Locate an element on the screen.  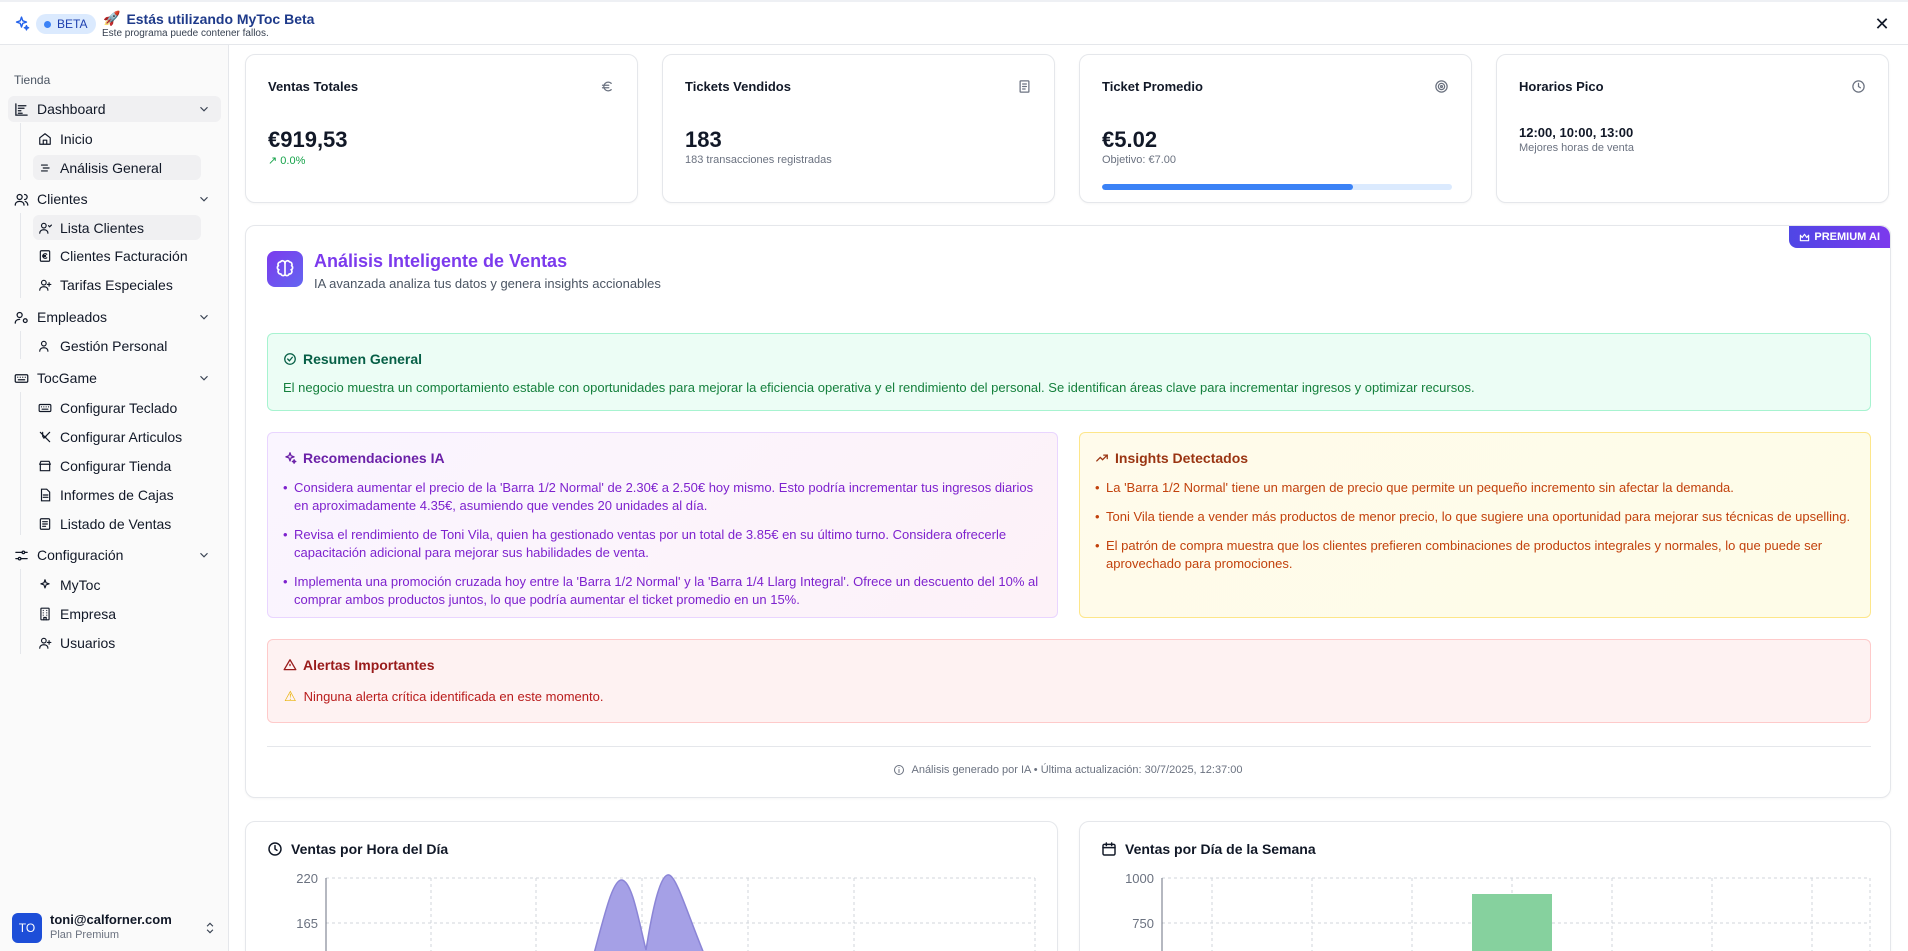
kpi-value: 183 is located at coordinates (703, 139).